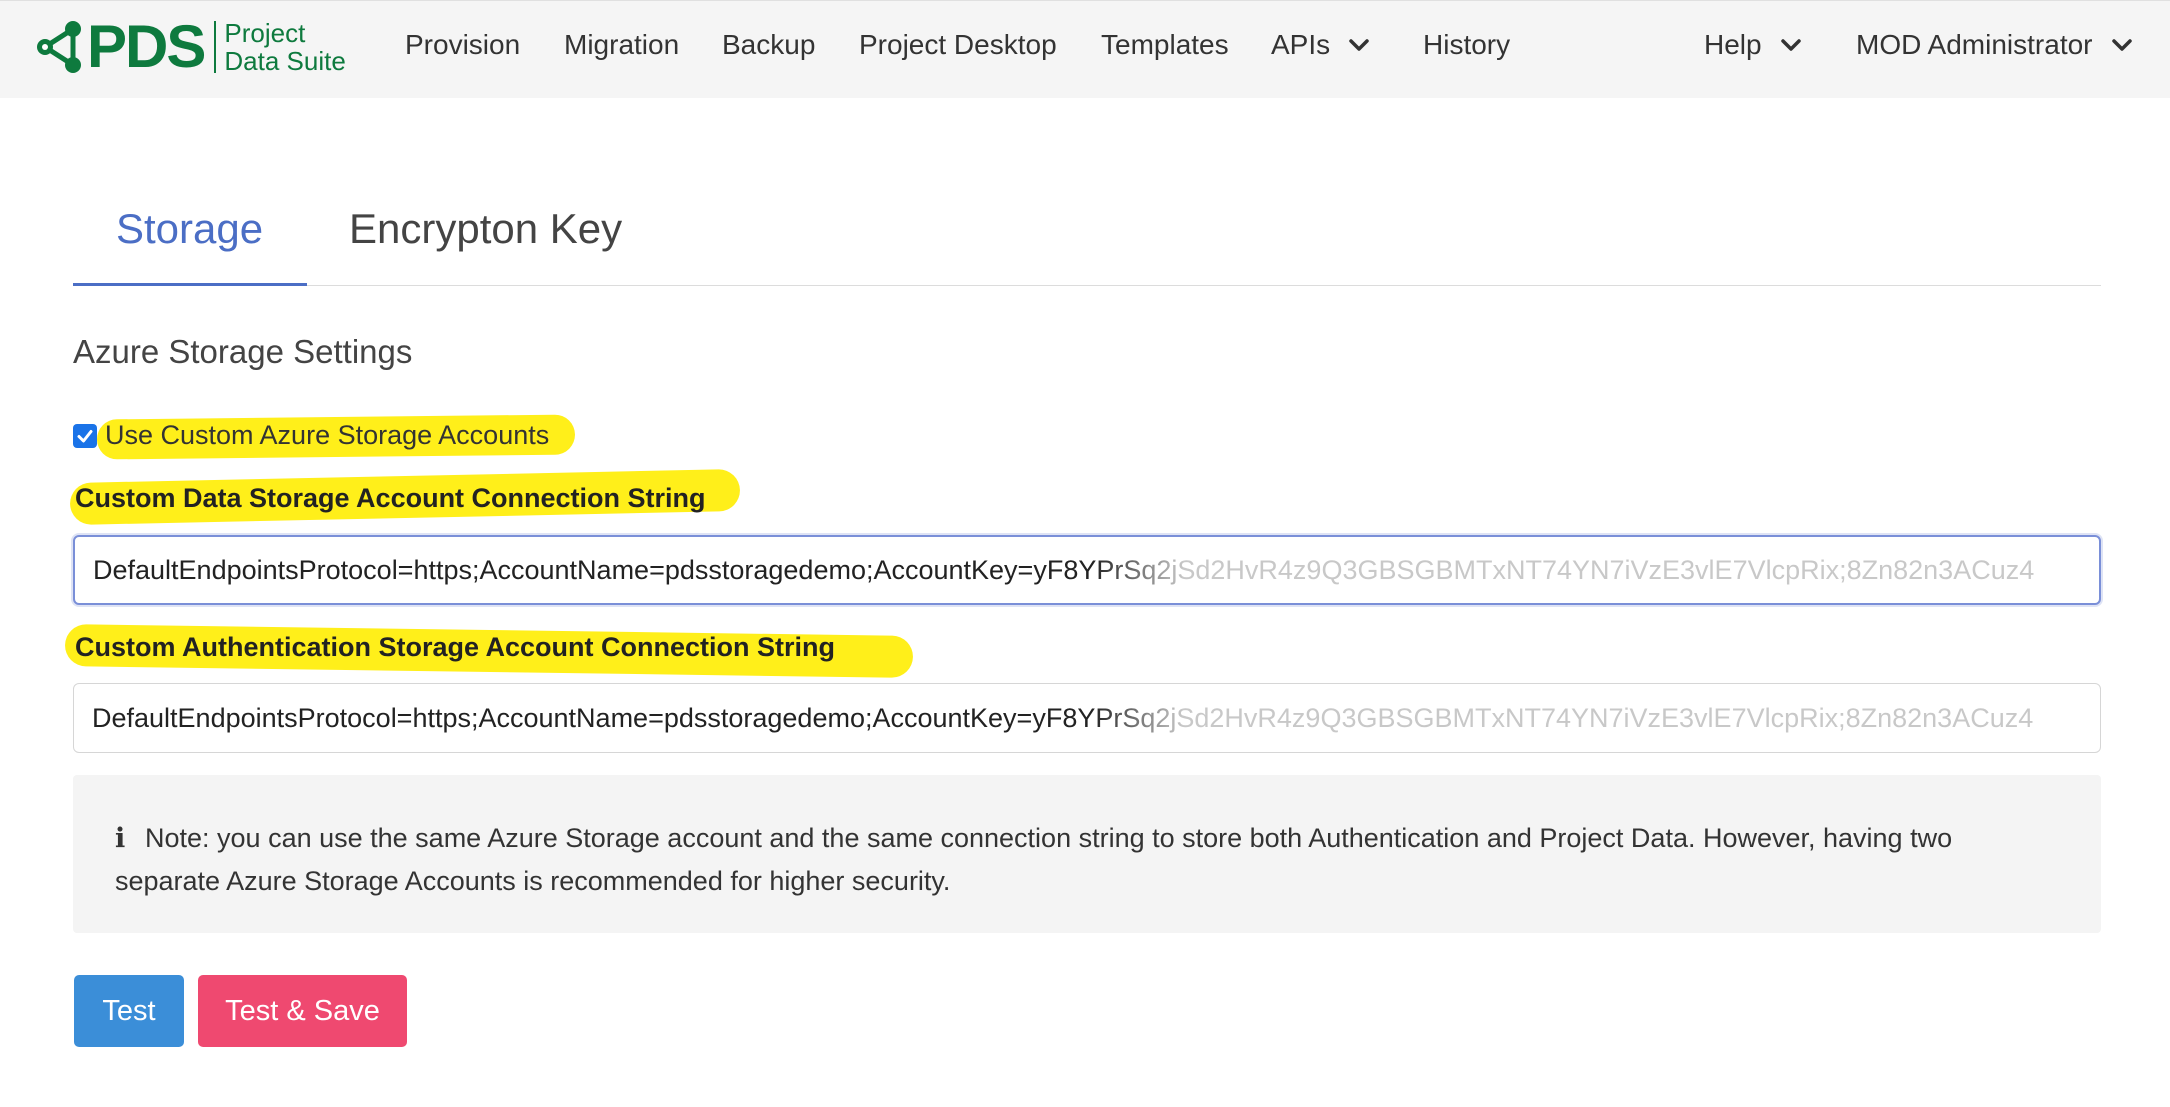 This screenshot has height=1107, width=2170. I want to click on test-button: Test, so click(129, 1011).